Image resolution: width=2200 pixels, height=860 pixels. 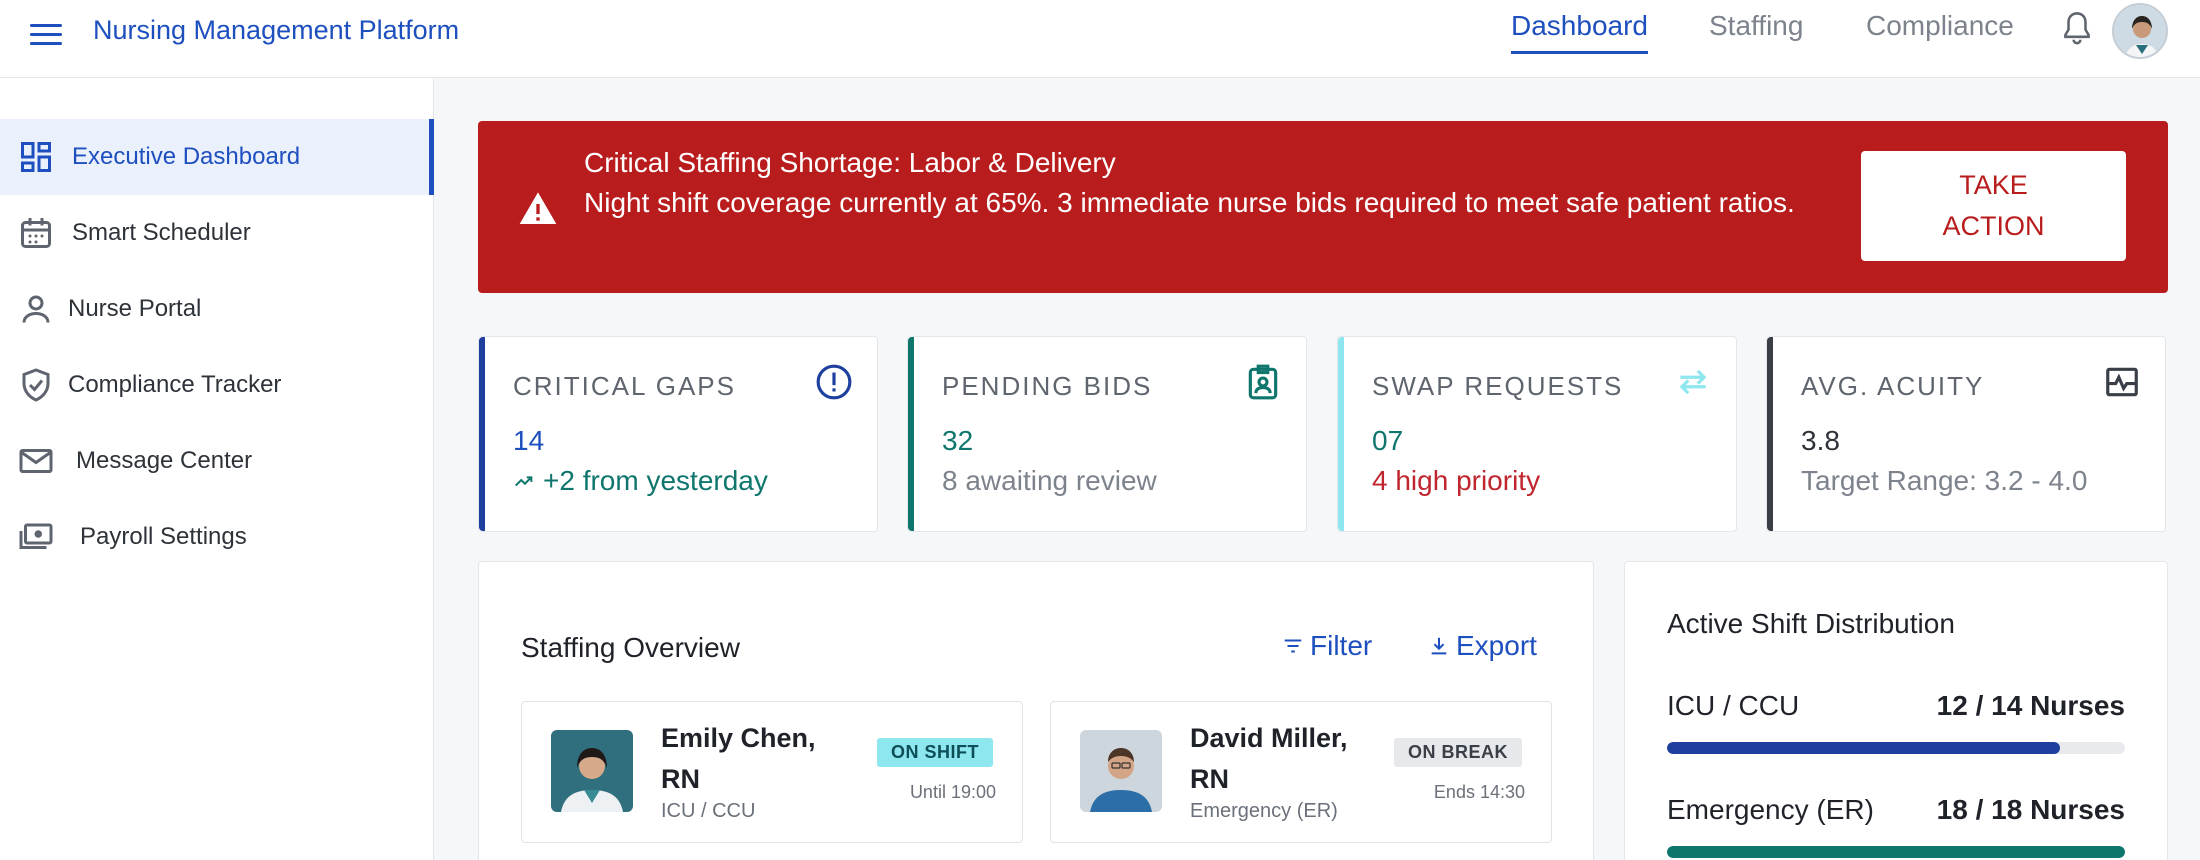 What do you see at coordinates (1047, 386) in the screenshot?
I see `stat-title: PENDING BIDS` at bounding box center [1047, 386].